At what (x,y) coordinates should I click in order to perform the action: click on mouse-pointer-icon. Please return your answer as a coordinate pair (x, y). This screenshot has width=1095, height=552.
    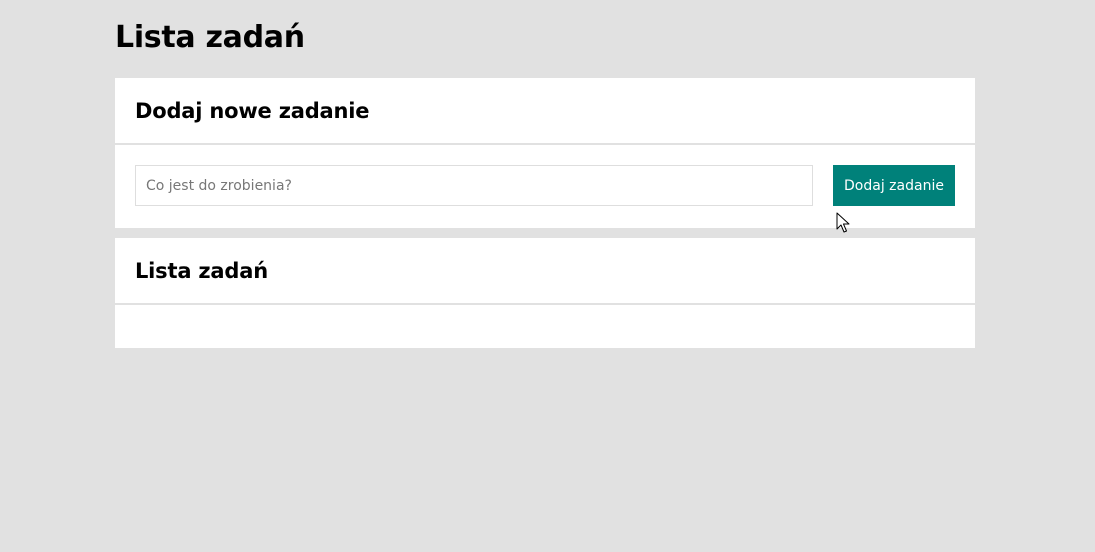
    Looking at the image, I should click on (843, 222).